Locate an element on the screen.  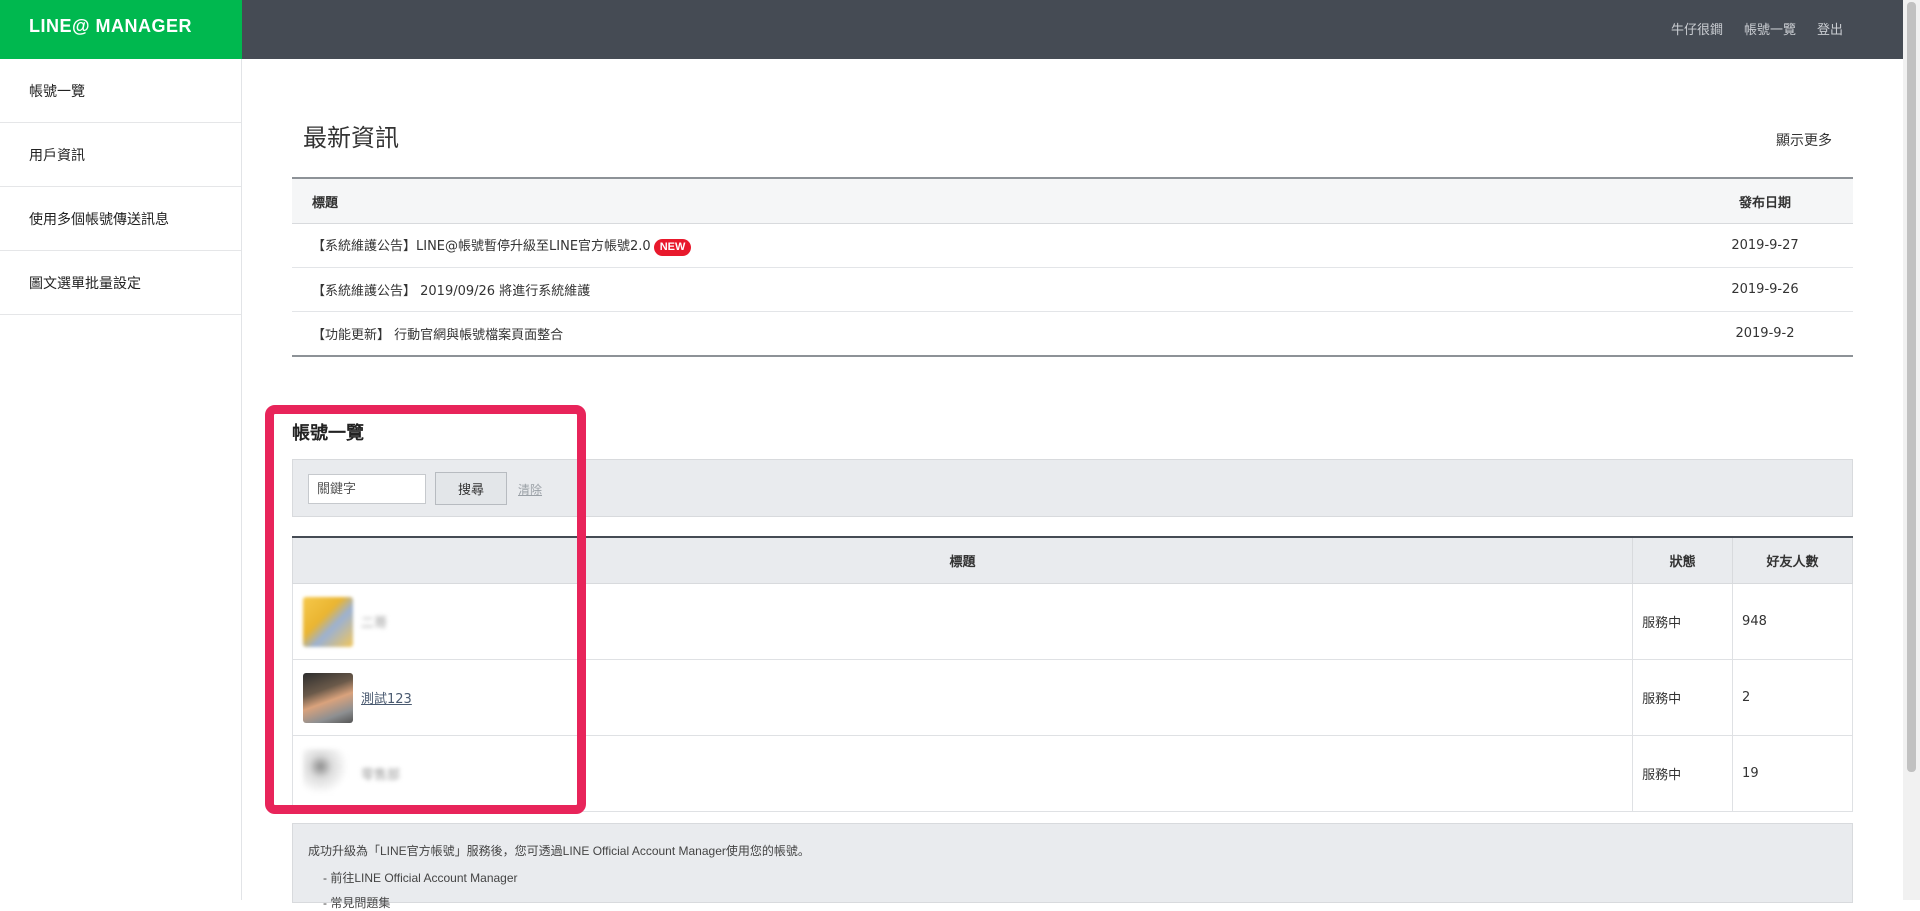
sidebar-item-rich-menu-batch: 圖文選單批量設定 is located at coordinates (120, 283).